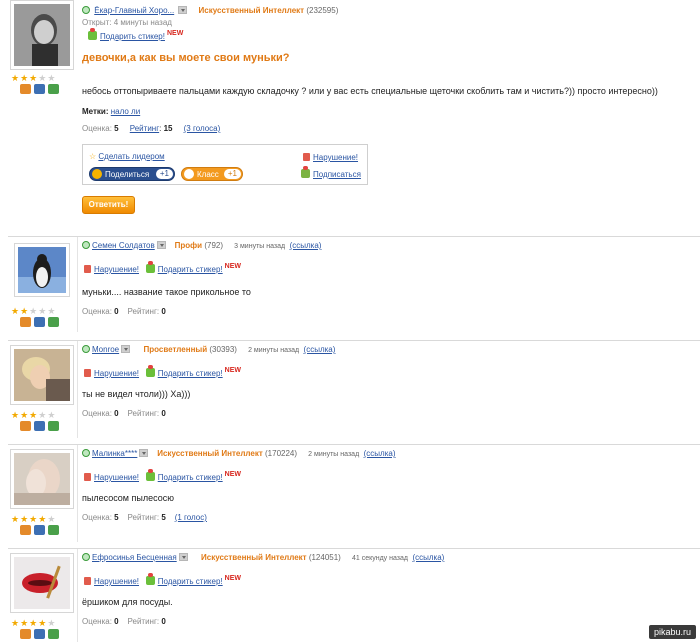 The width and height of the screenshot is (700, 642). What do you see at coordinates (125, 111) in the screenshot?
I see `tag-link: нало ли` at bounding box center [125, 111].